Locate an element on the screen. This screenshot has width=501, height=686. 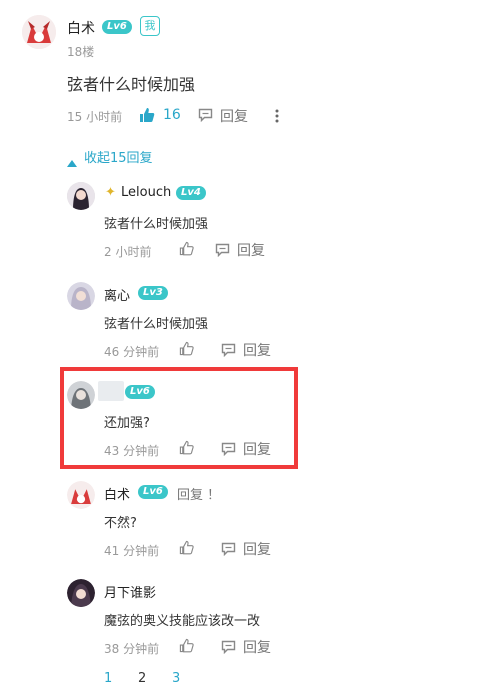
caret-up-icon is located at coordinates (72, 161).